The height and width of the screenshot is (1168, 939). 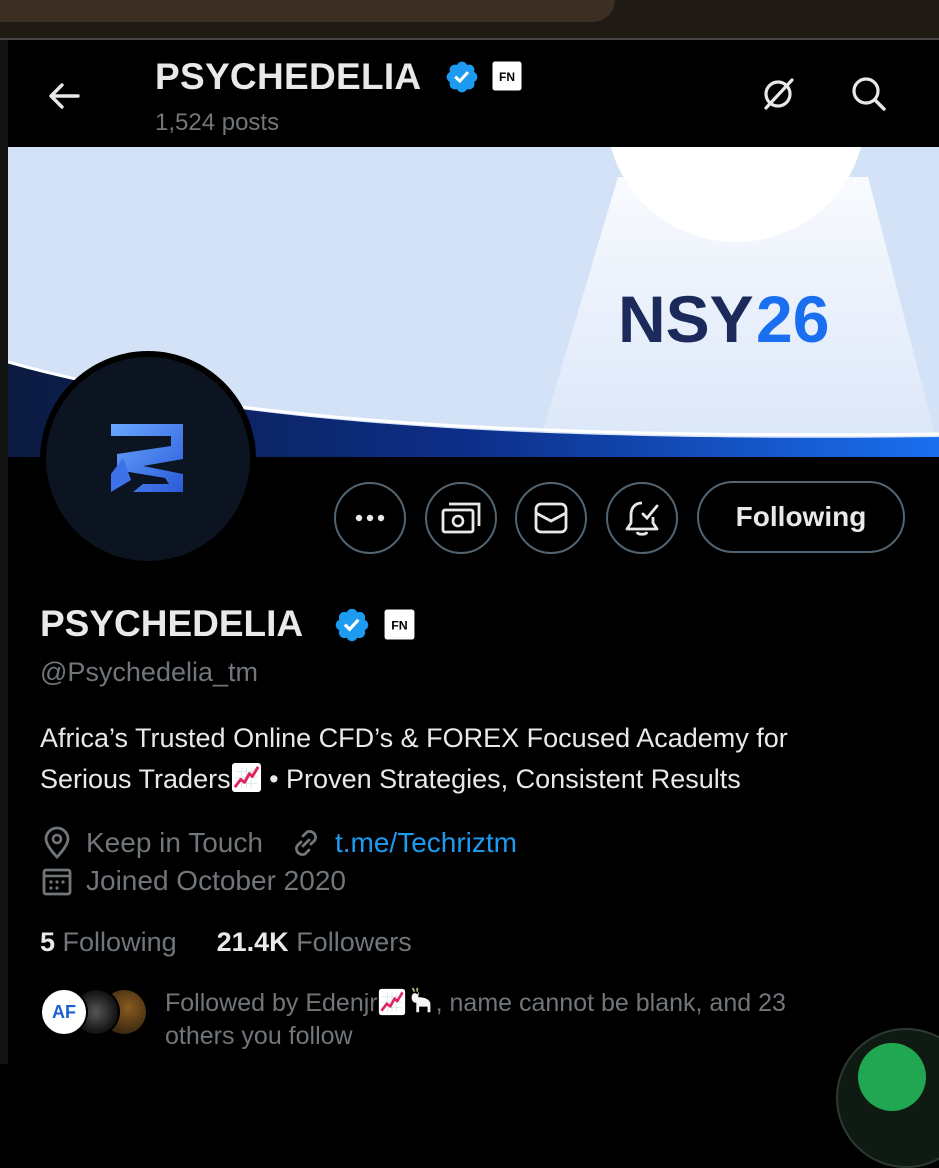 I want to click on psychedelia-logo-icon, so click(x=147, y=458).